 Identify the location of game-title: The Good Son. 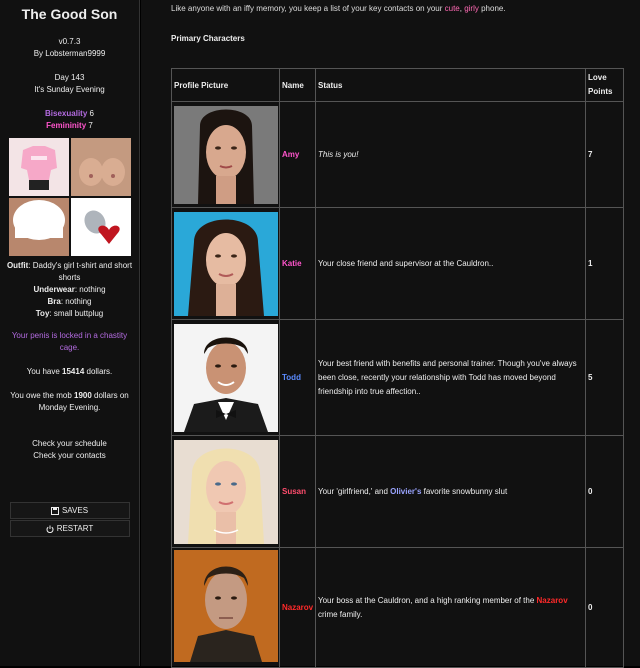
(69, 14).